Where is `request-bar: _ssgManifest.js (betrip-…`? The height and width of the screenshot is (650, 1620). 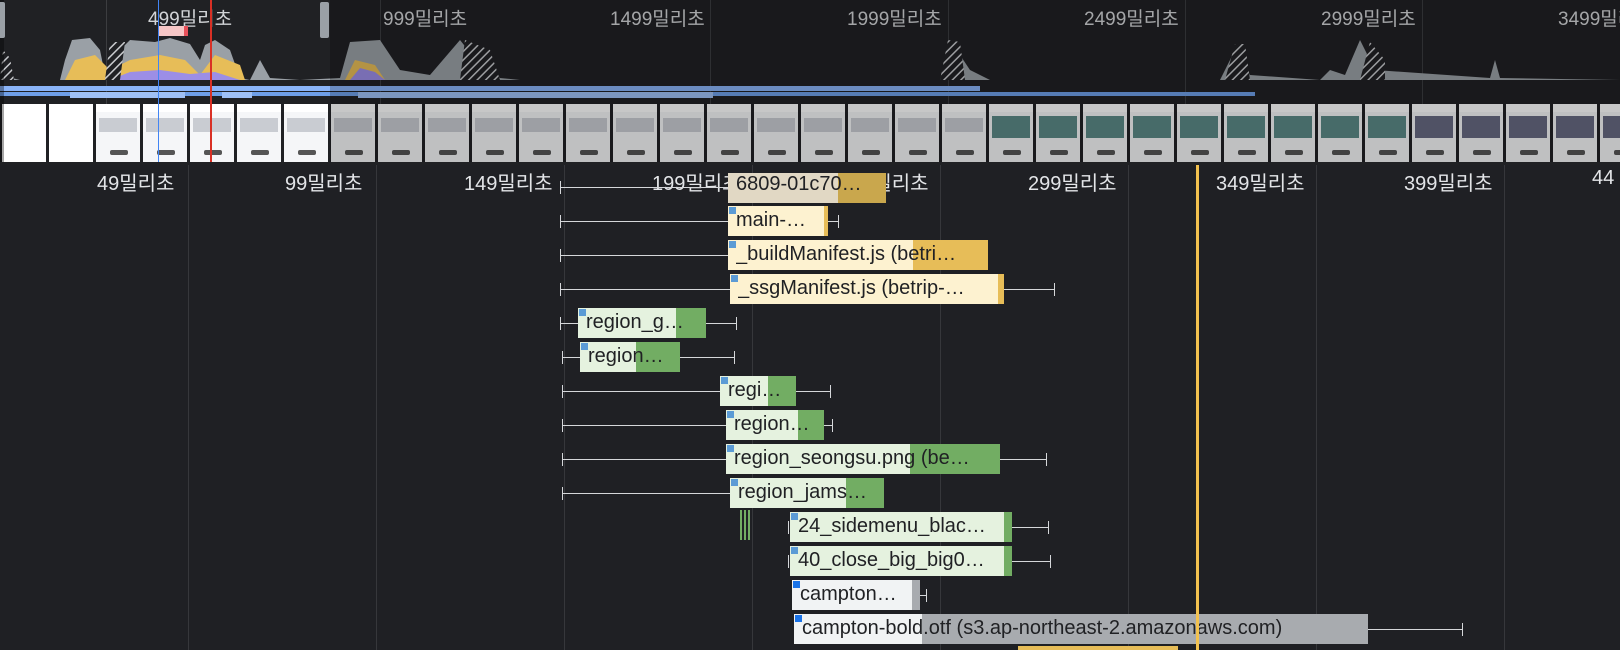
request-bar: _ssgManifest.js (betrip-… is located at coordinates (867, 289).